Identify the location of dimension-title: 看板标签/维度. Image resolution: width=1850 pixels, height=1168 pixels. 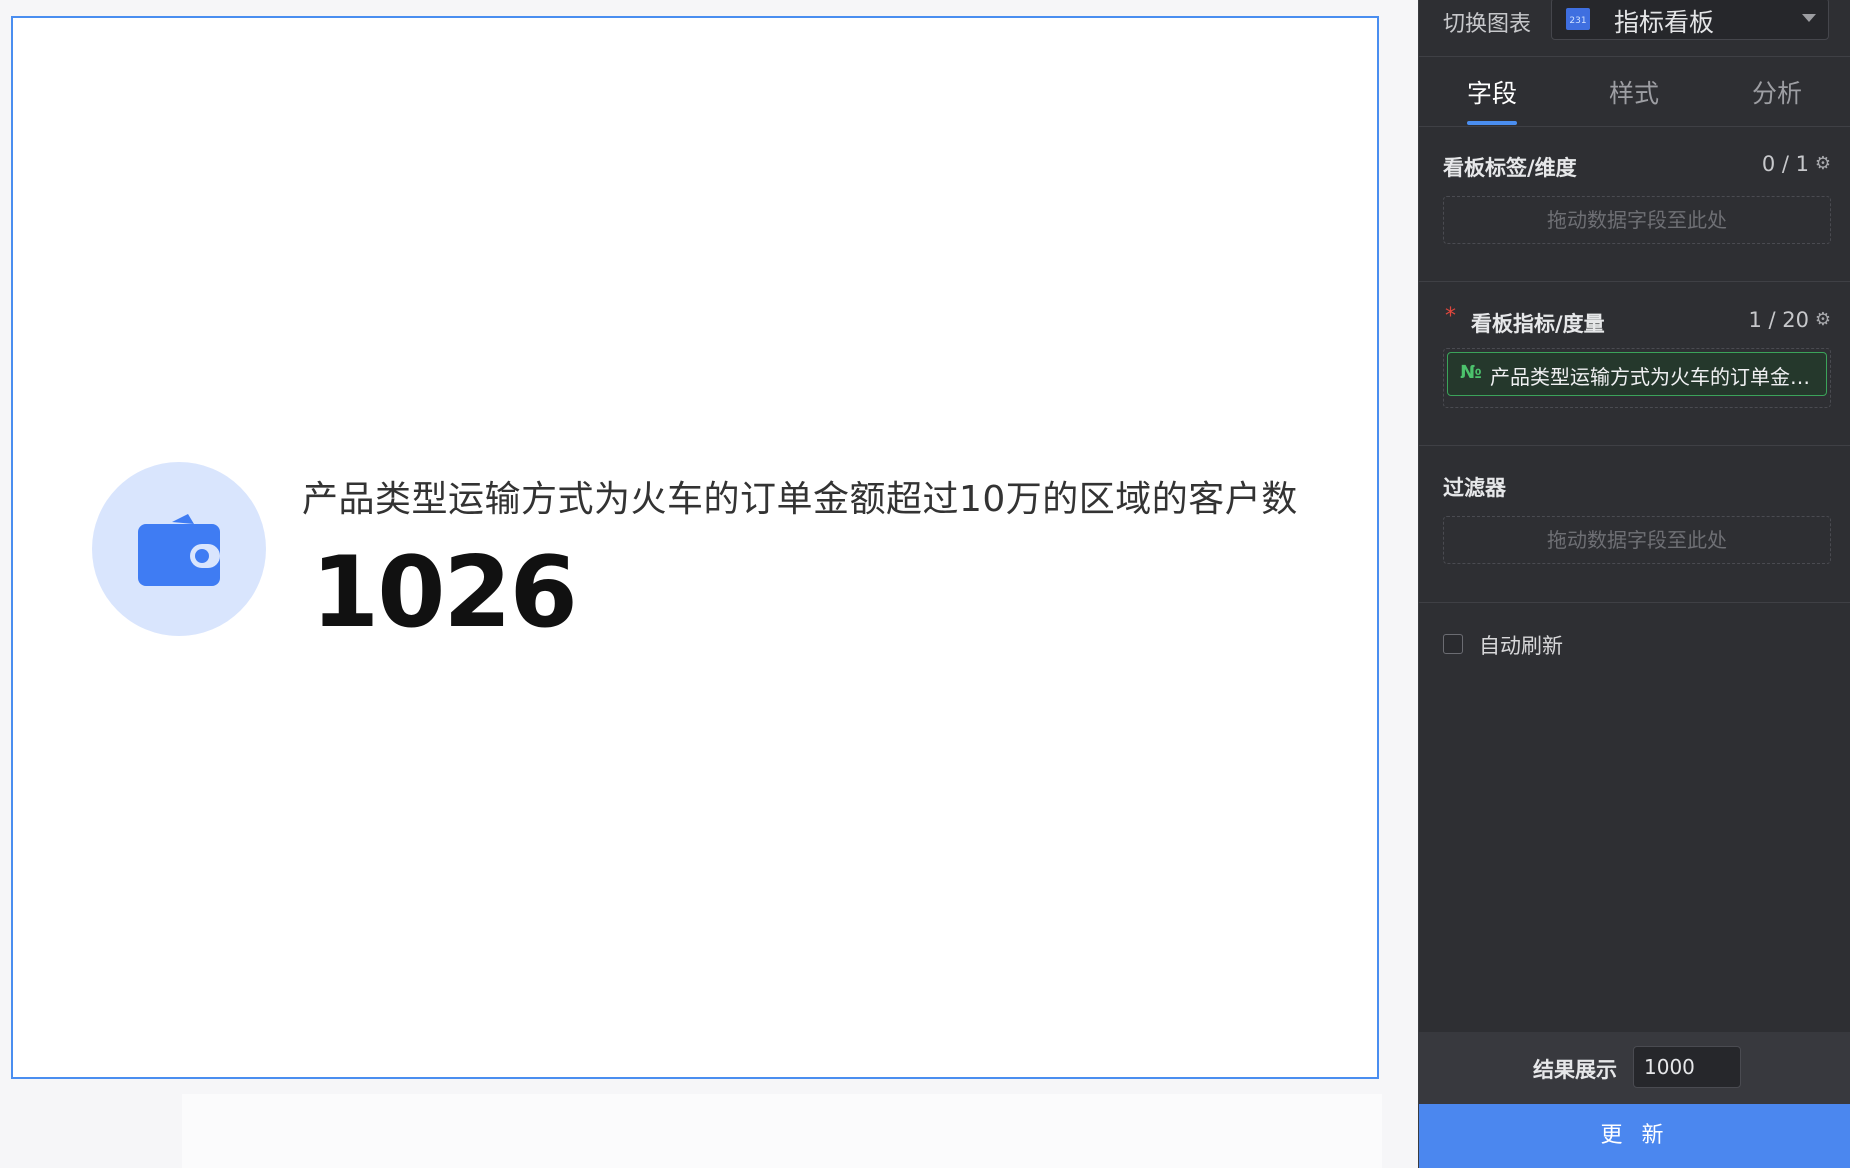
(1510, 168).